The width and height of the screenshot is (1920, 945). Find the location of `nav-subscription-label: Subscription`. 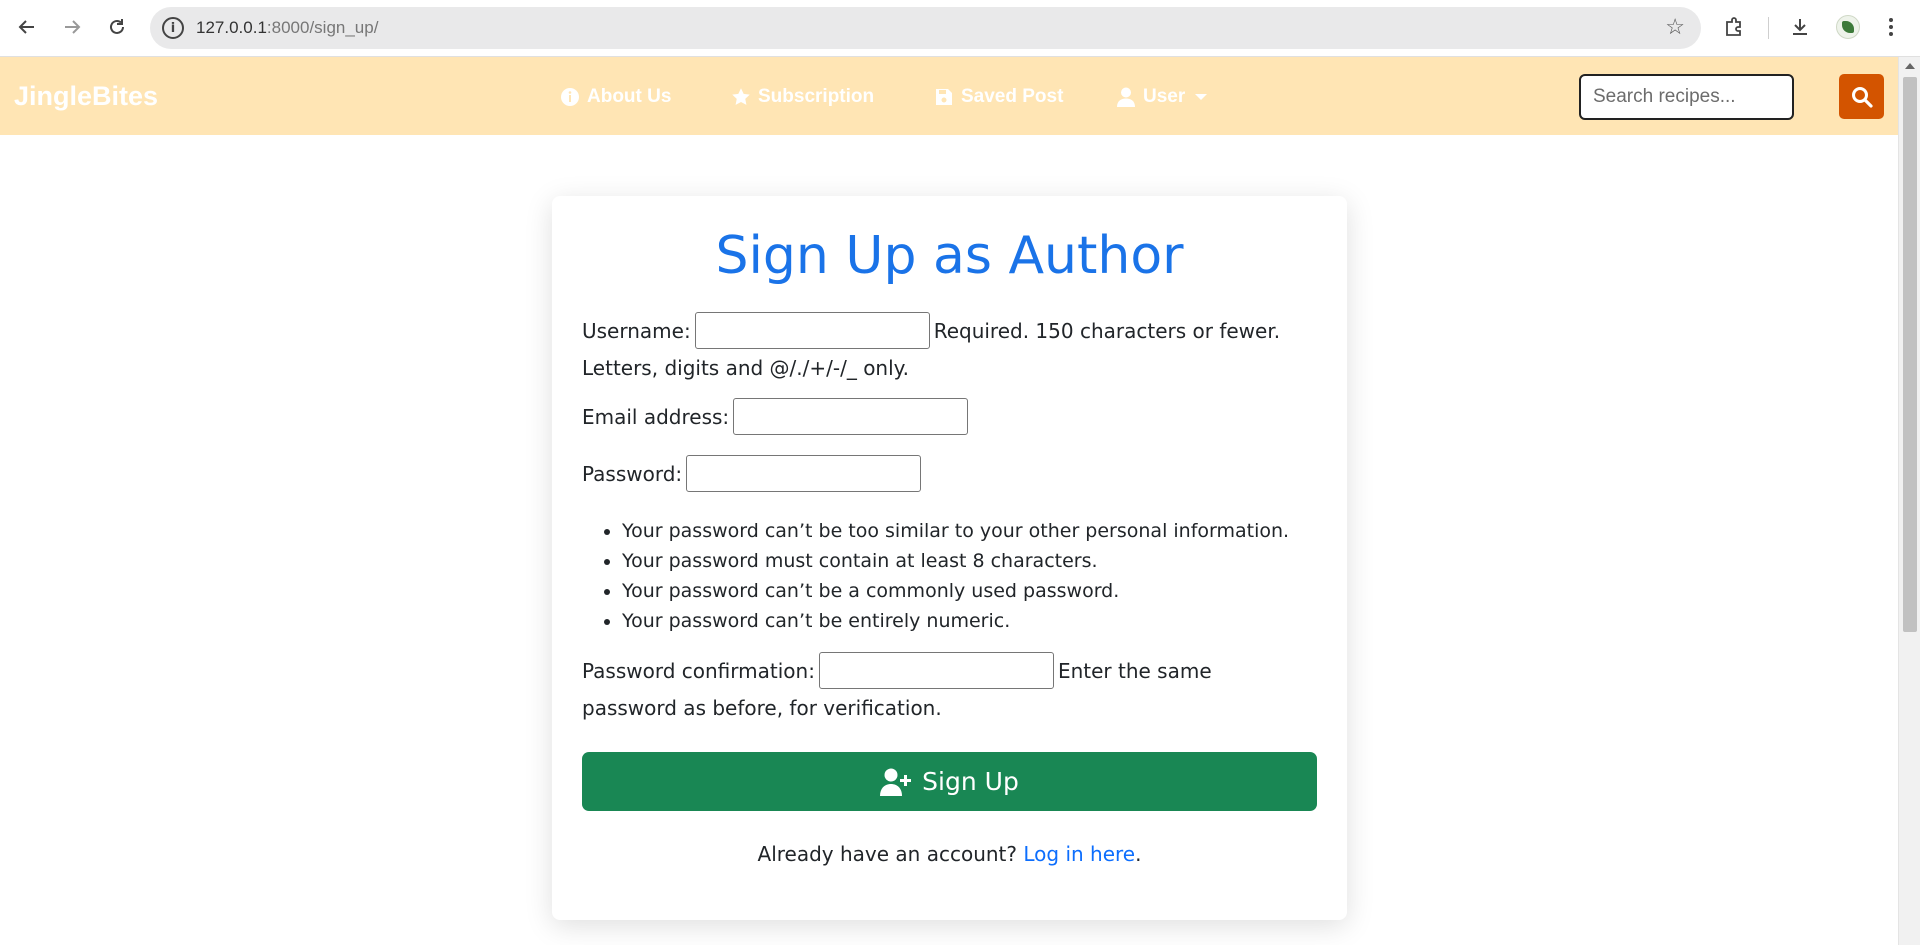

nav-subscription-label: Subscription is located at coordinates (816, 96).